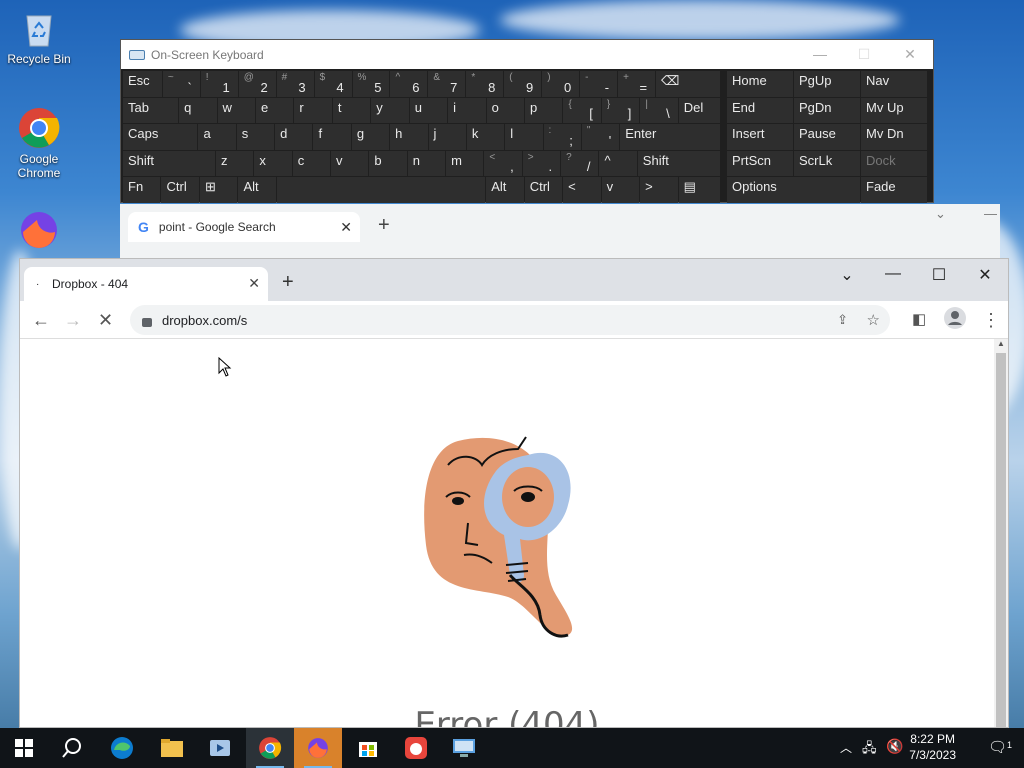 This screenshot has width=1024, height=768. Describe the element at coordinates (447, 137) in the screenshot. I see `key-j: j` at that location.